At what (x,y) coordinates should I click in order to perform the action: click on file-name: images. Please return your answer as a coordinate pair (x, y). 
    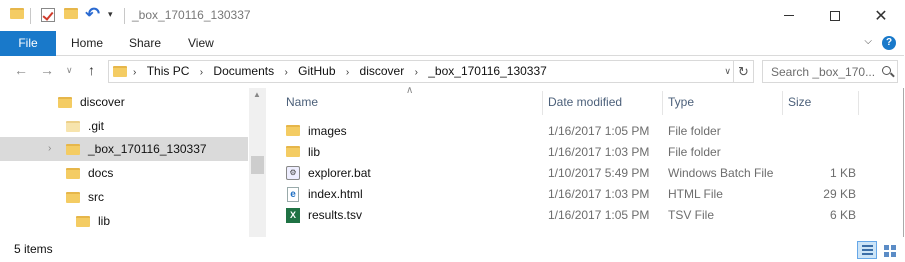
    Looking at the image, I should click on (327, 131).